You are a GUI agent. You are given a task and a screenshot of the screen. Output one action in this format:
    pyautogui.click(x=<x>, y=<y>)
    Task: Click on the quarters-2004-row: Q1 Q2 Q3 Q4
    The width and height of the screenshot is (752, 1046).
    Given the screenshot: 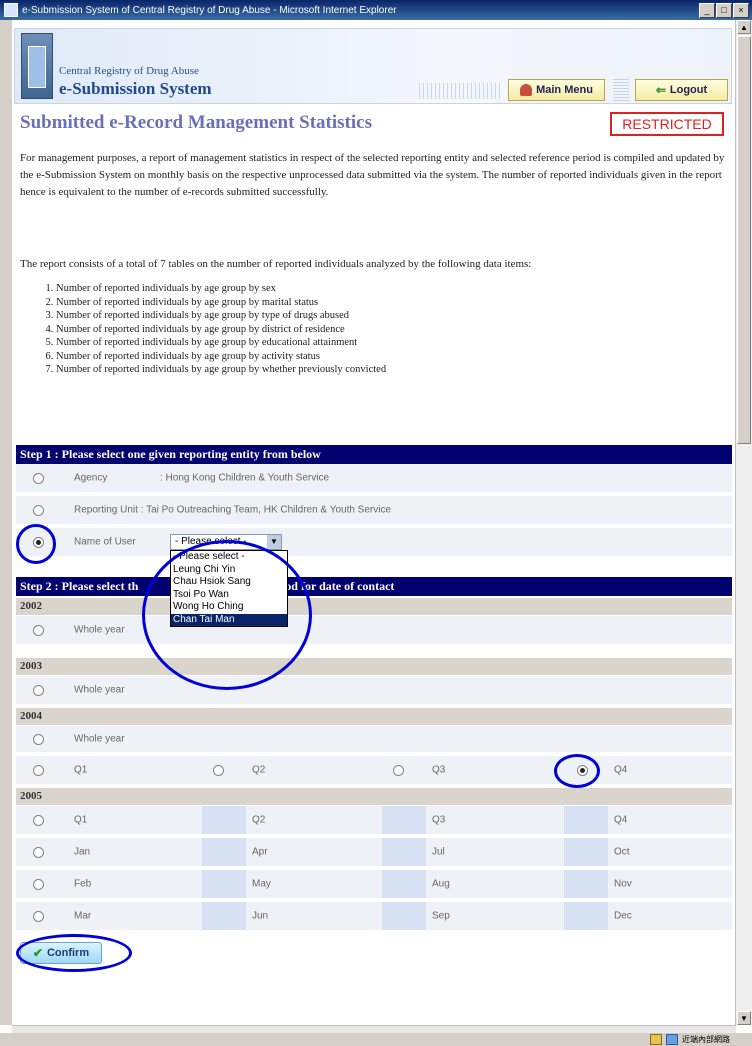 What is the action you would take?
    pyautogui.click(x=374, y=771)
    